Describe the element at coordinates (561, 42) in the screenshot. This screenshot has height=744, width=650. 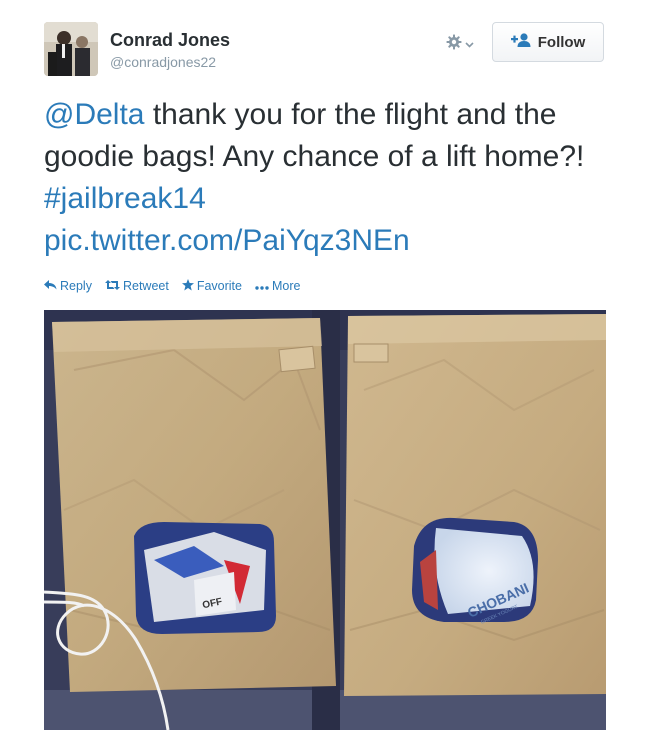
I see `follow-label: Follow` at that location.